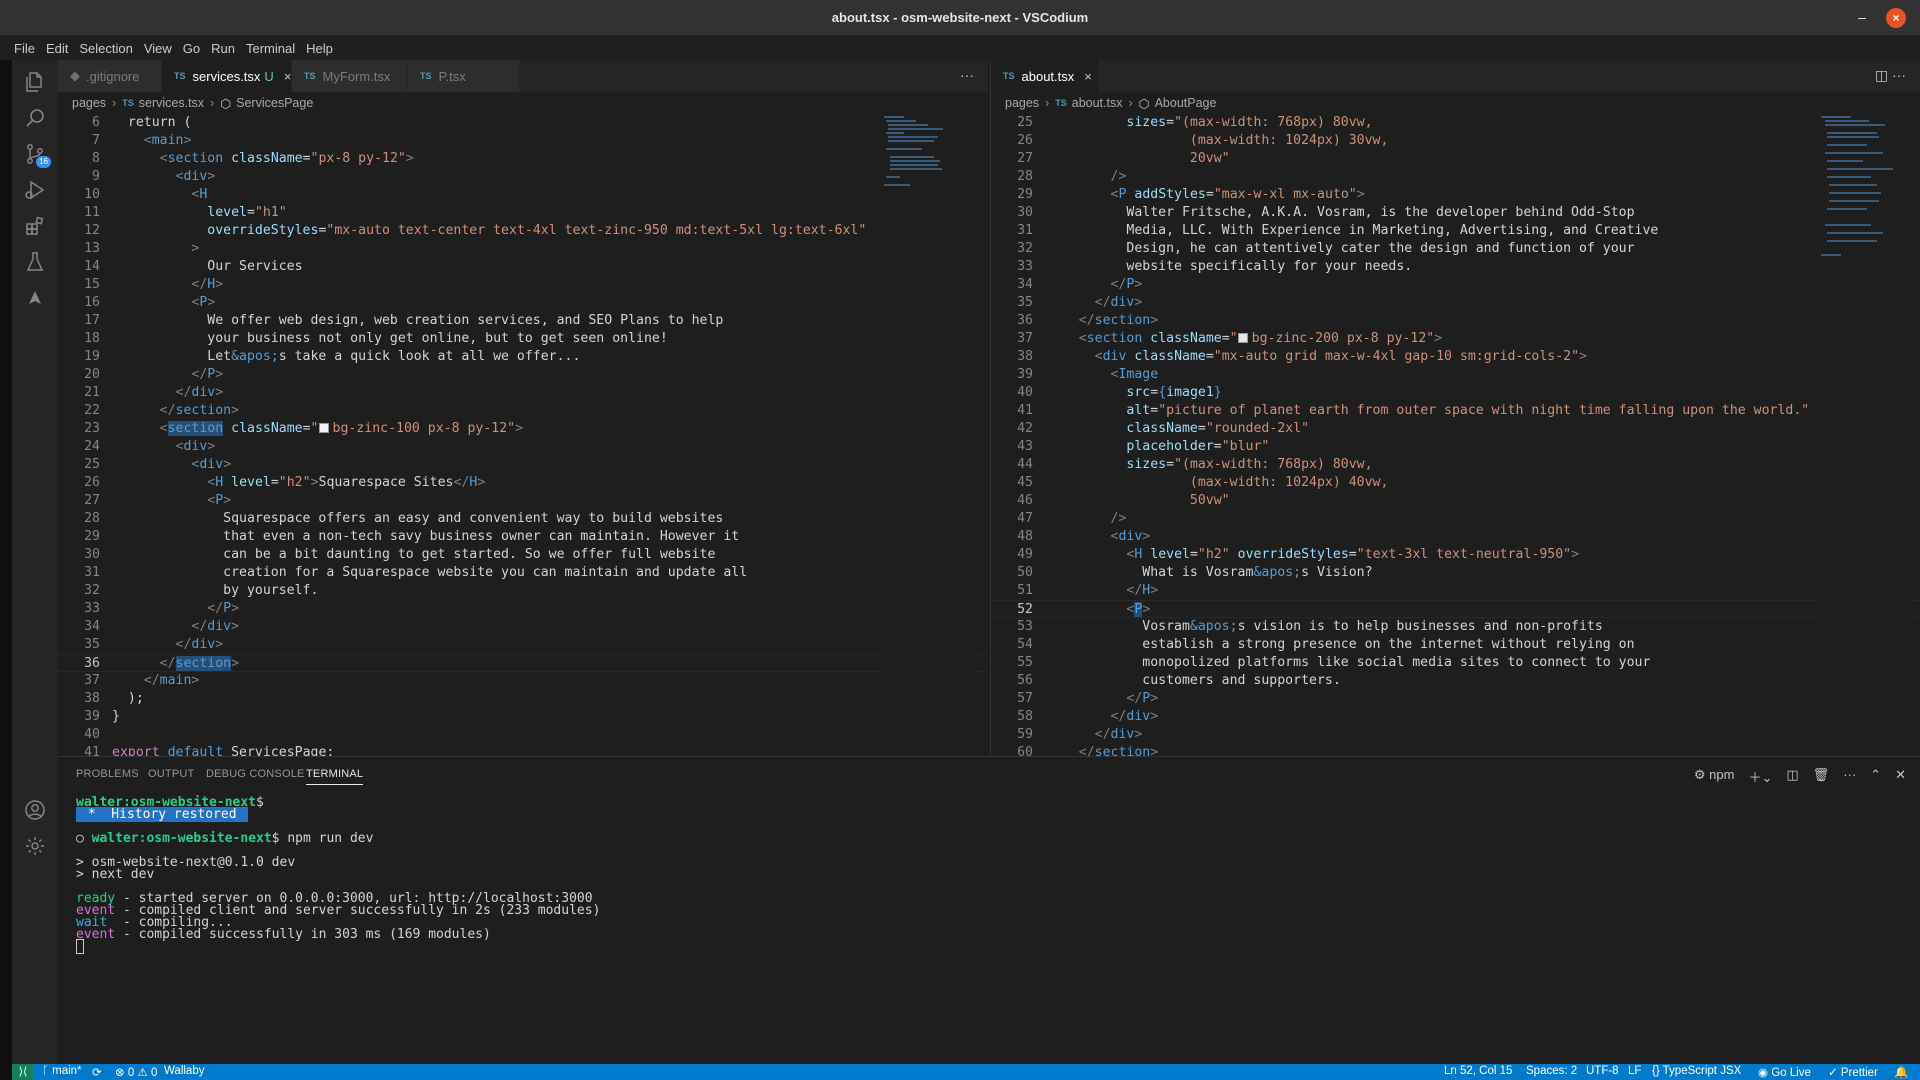  Describe the element at coordinates (223, 48) in the screenshot. I see `menu-run: Run` at that location.